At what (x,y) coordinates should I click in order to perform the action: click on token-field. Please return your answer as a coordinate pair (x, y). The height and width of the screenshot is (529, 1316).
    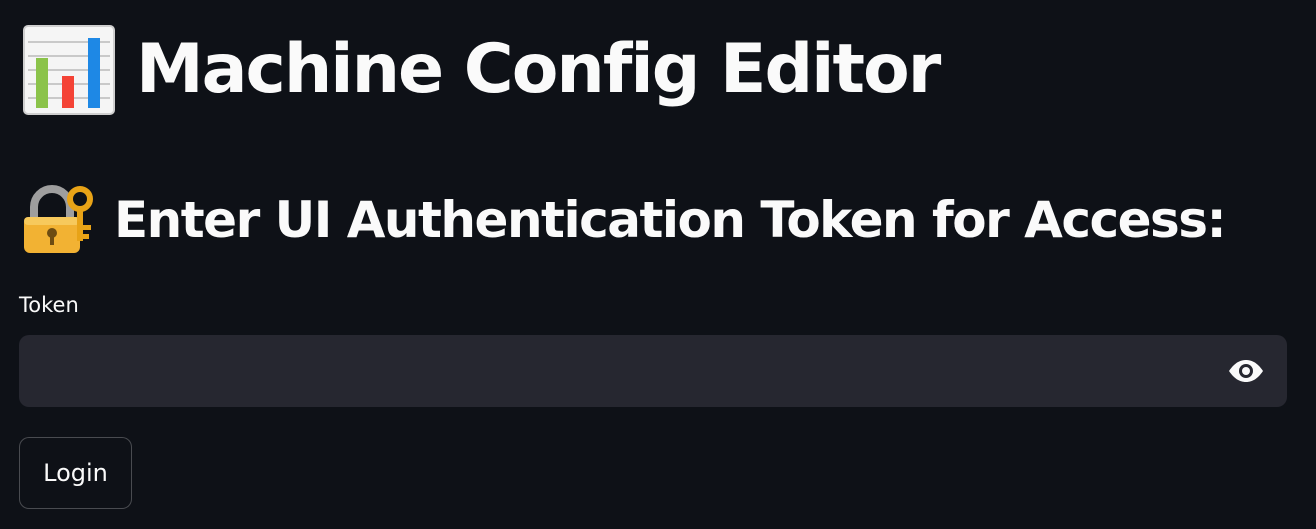
    Looking at the image, I should click on (653, 371).